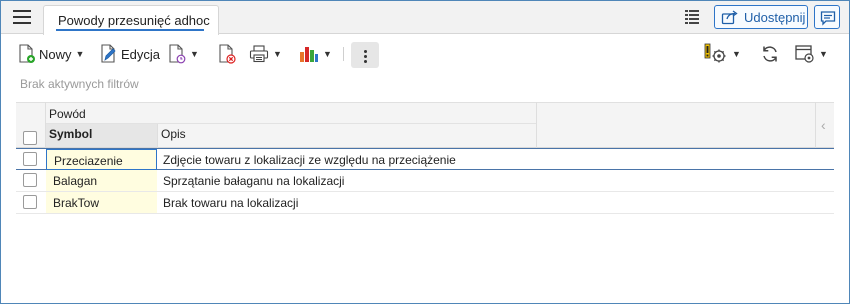  What do you see at coordinates (75, 181) in the screenshot?
I see `symbol-value: Balagan` at bounding box center [75, 181].